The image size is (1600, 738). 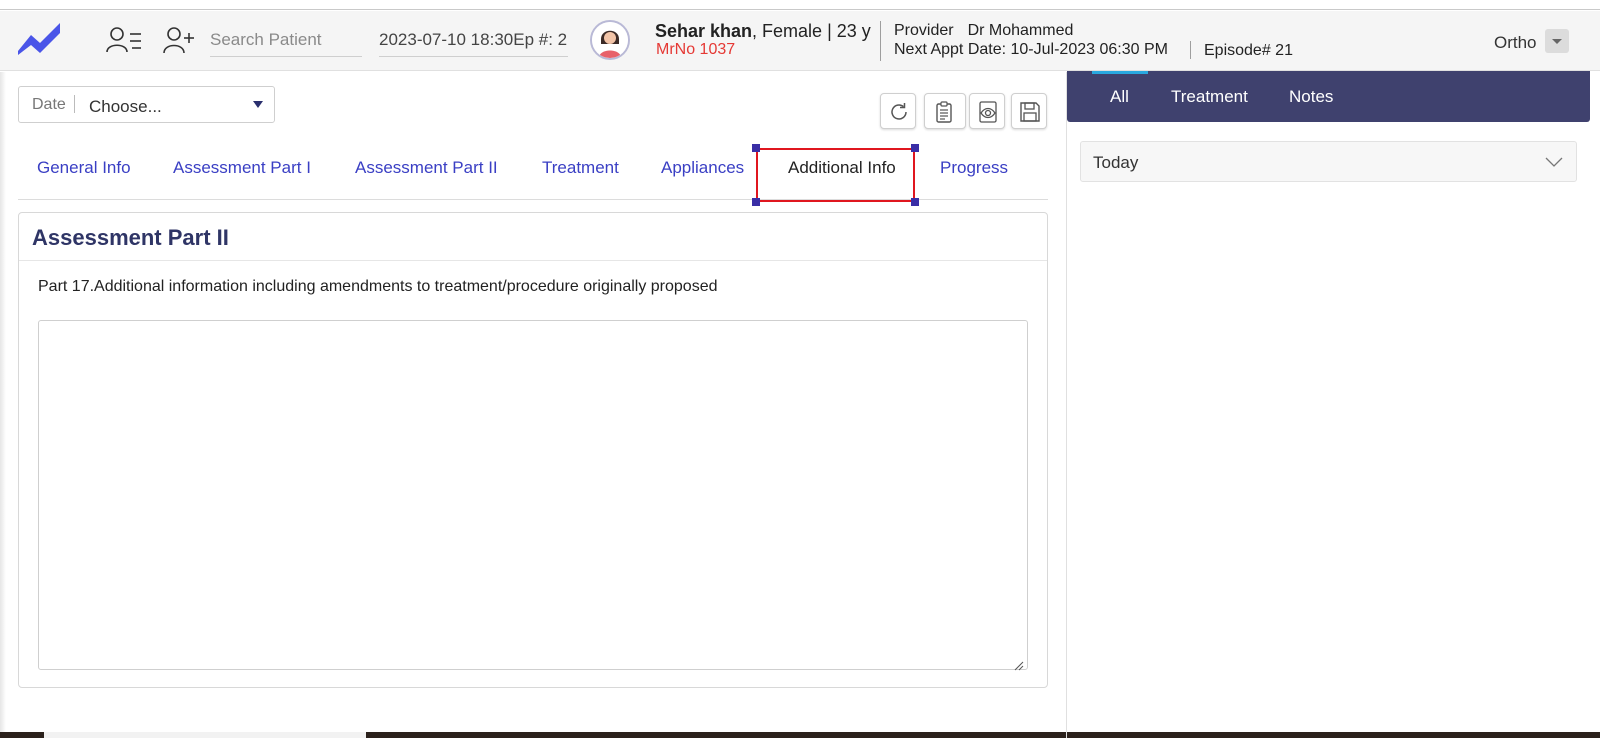 What do you see at coordinates (880, 41) in the screenshot?
I see `header-divider` at bounding box center [880, 41].